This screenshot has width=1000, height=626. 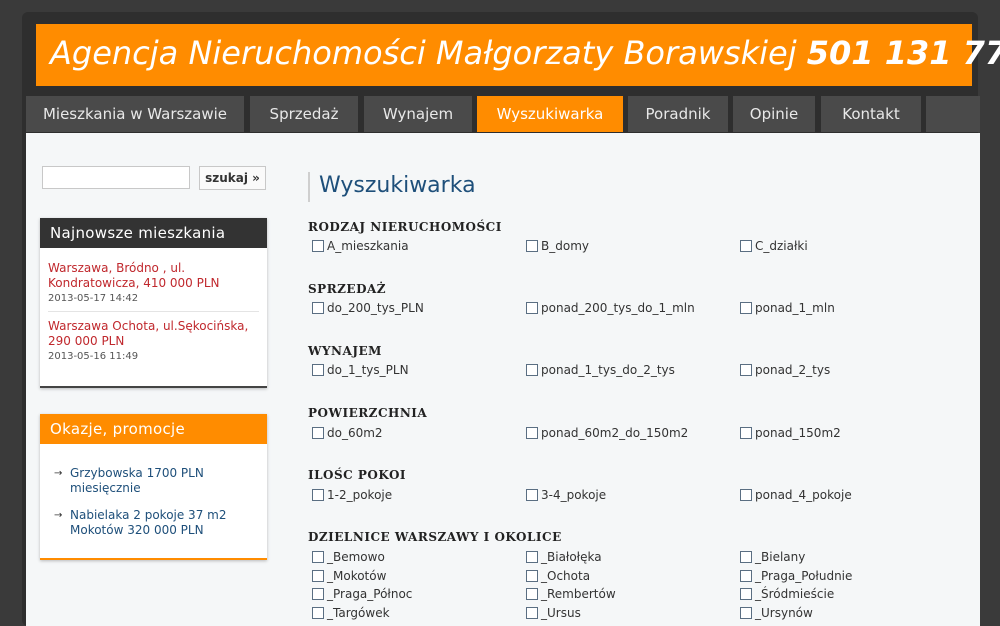 What do you see at coordinates (607, 433) in the screenshot?
I see `filter-checkbox: ponad_60m2_do_150m2` at bounding box center [607, 433].